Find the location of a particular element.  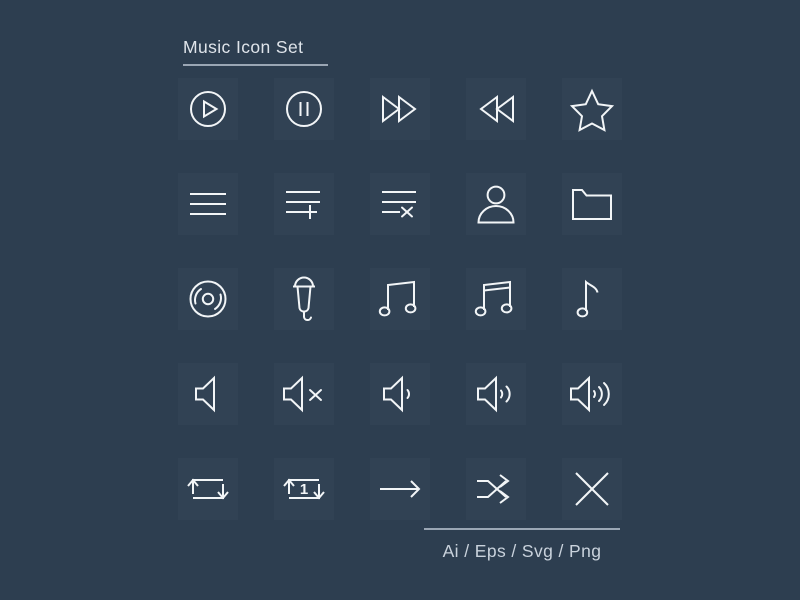

icon-tile-shuffle: Shuffle is located at coordinates (496, 489).